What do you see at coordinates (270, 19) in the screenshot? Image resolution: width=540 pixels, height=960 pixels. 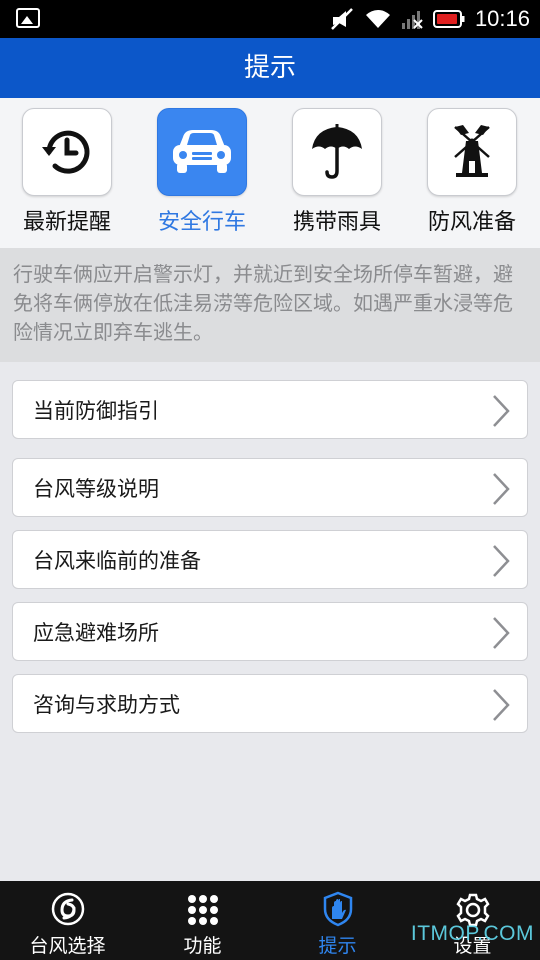 I see `status-bar: 10:16` at bounding box center [270, 19].